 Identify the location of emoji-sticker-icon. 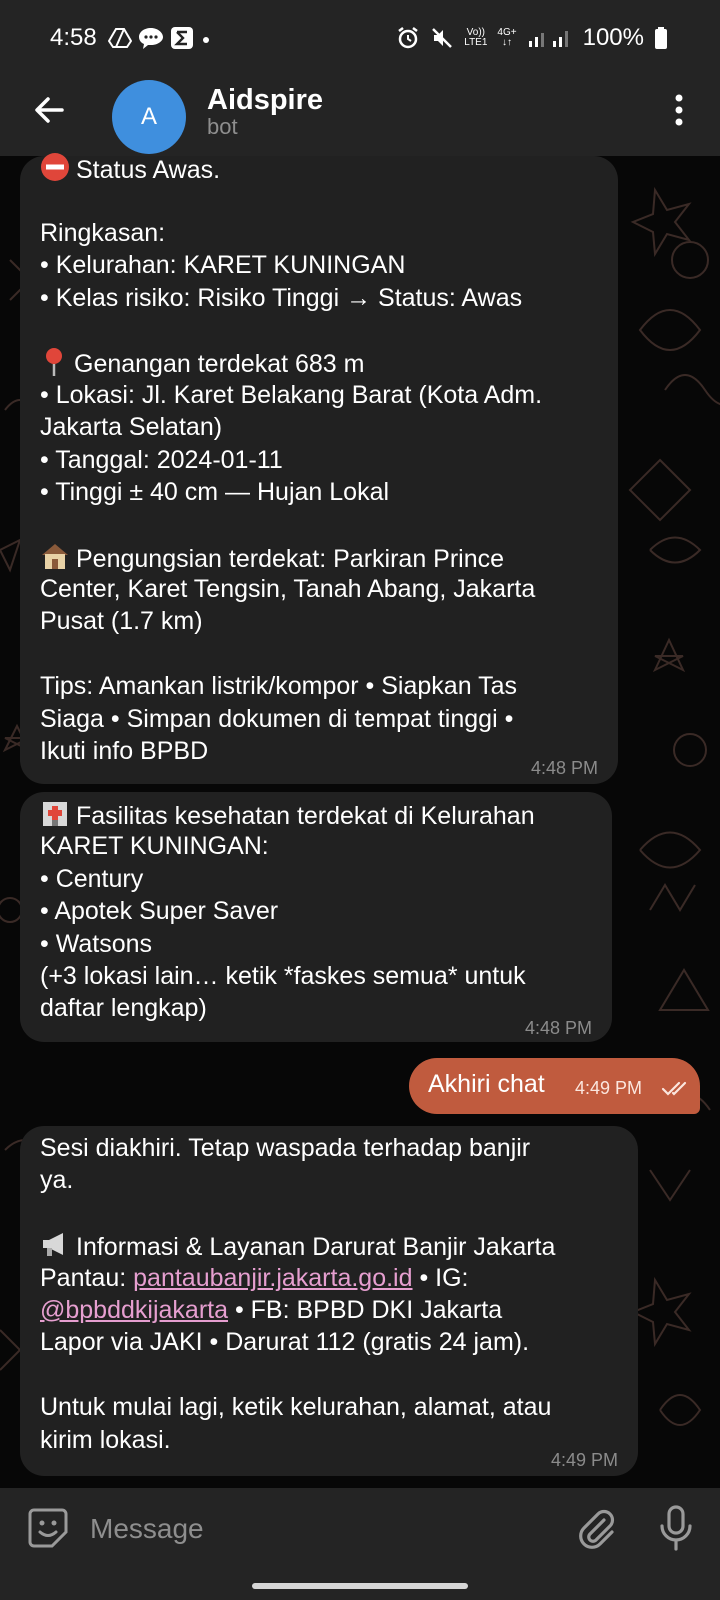
(48, 1528).